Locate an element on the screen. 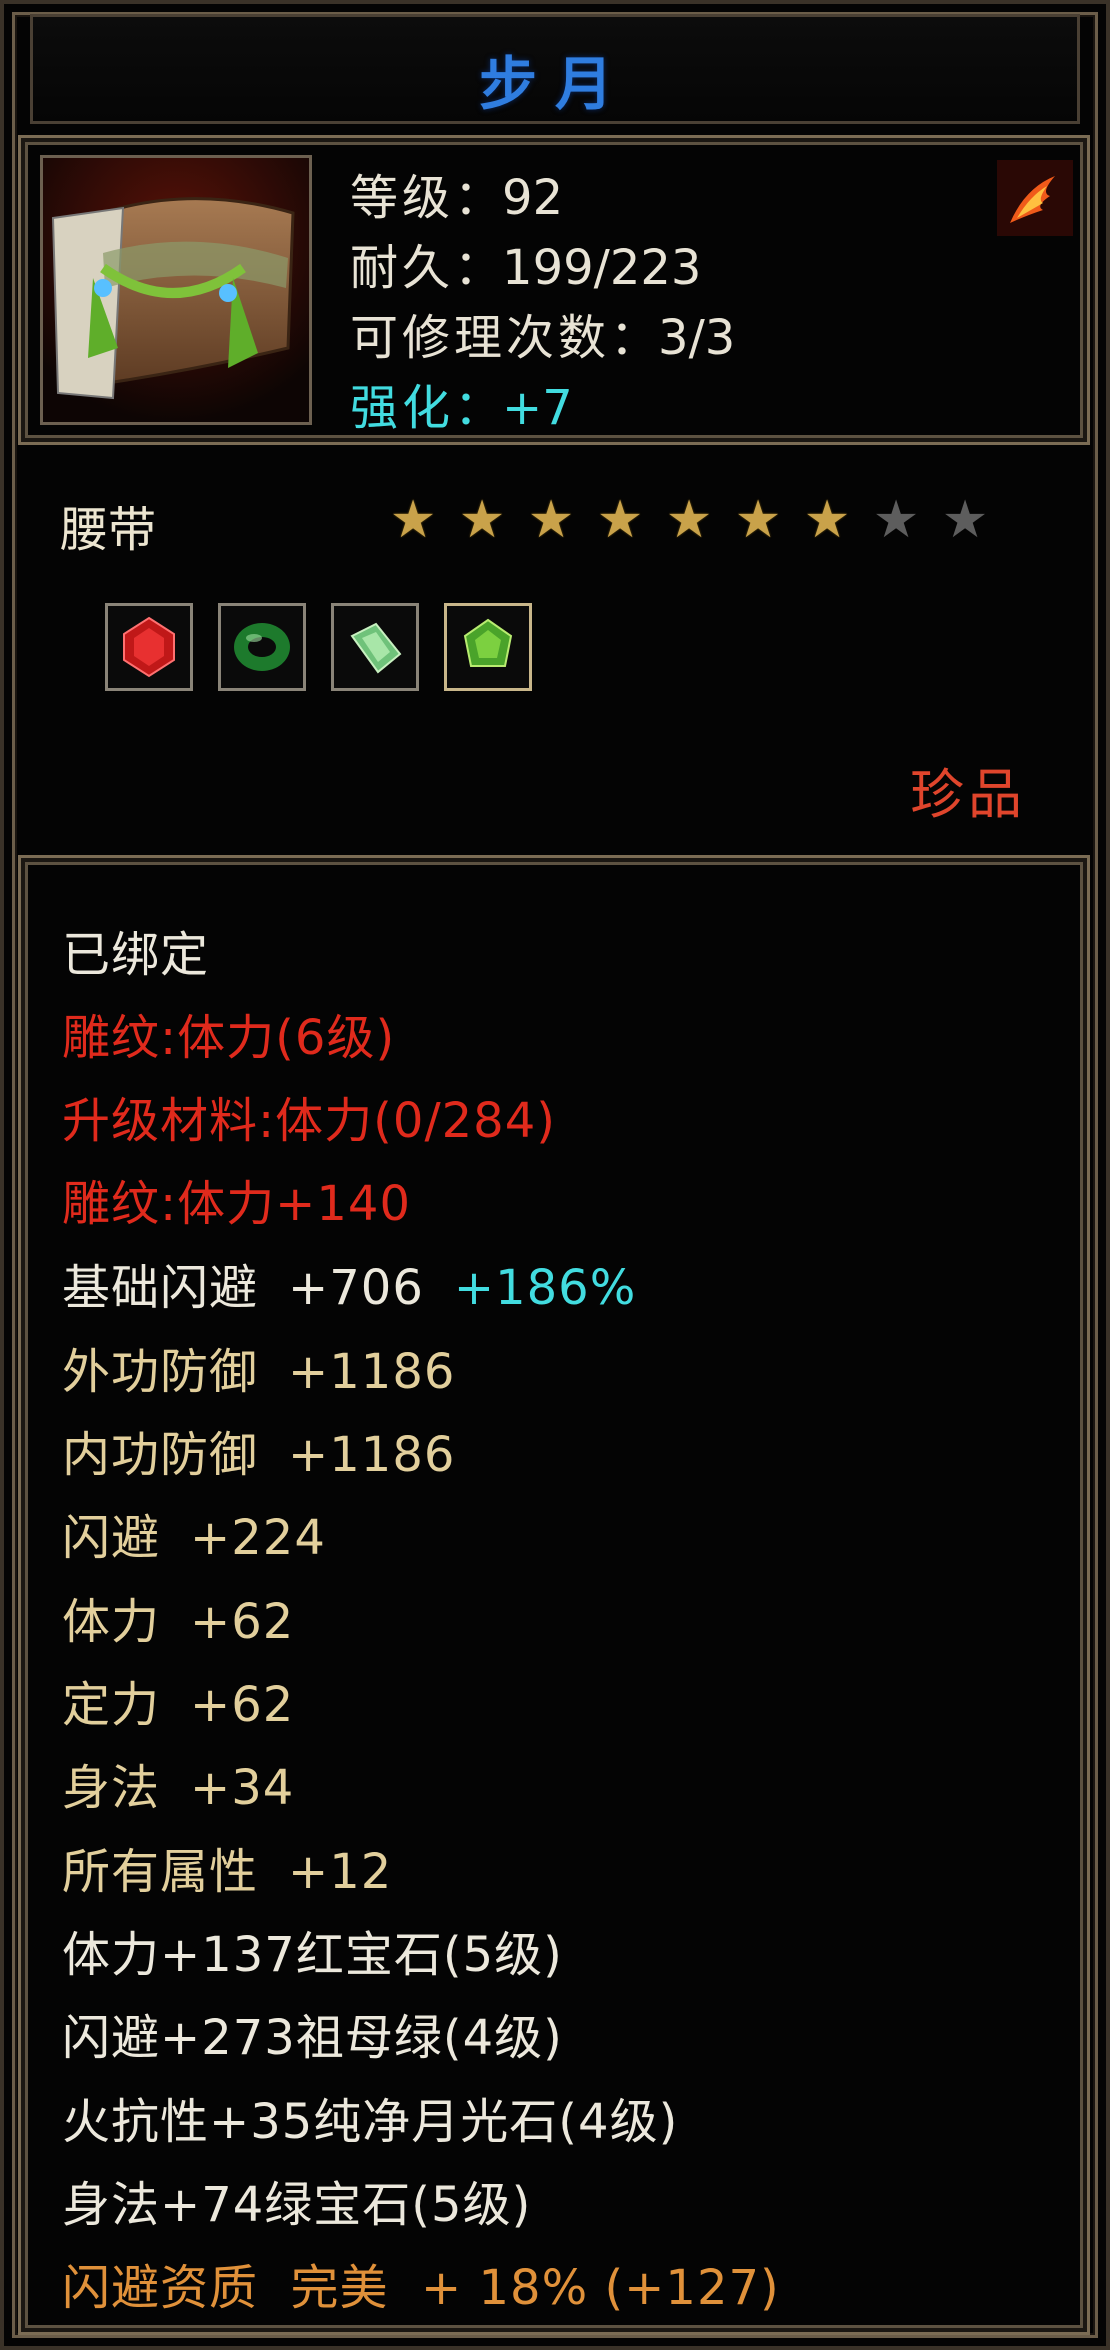 The height and width of the screenshot is (2350, 1110). level-stat: 等级：92 is located at coordinates (457, 198).